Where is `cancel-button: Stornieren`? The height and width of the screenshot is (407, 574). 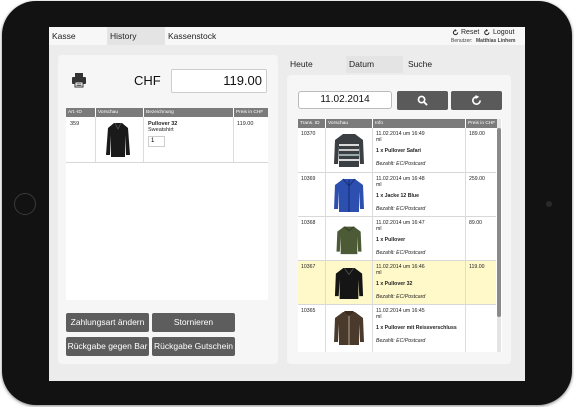 cancel-button: Stornieren is located at coordinates (193, 322).